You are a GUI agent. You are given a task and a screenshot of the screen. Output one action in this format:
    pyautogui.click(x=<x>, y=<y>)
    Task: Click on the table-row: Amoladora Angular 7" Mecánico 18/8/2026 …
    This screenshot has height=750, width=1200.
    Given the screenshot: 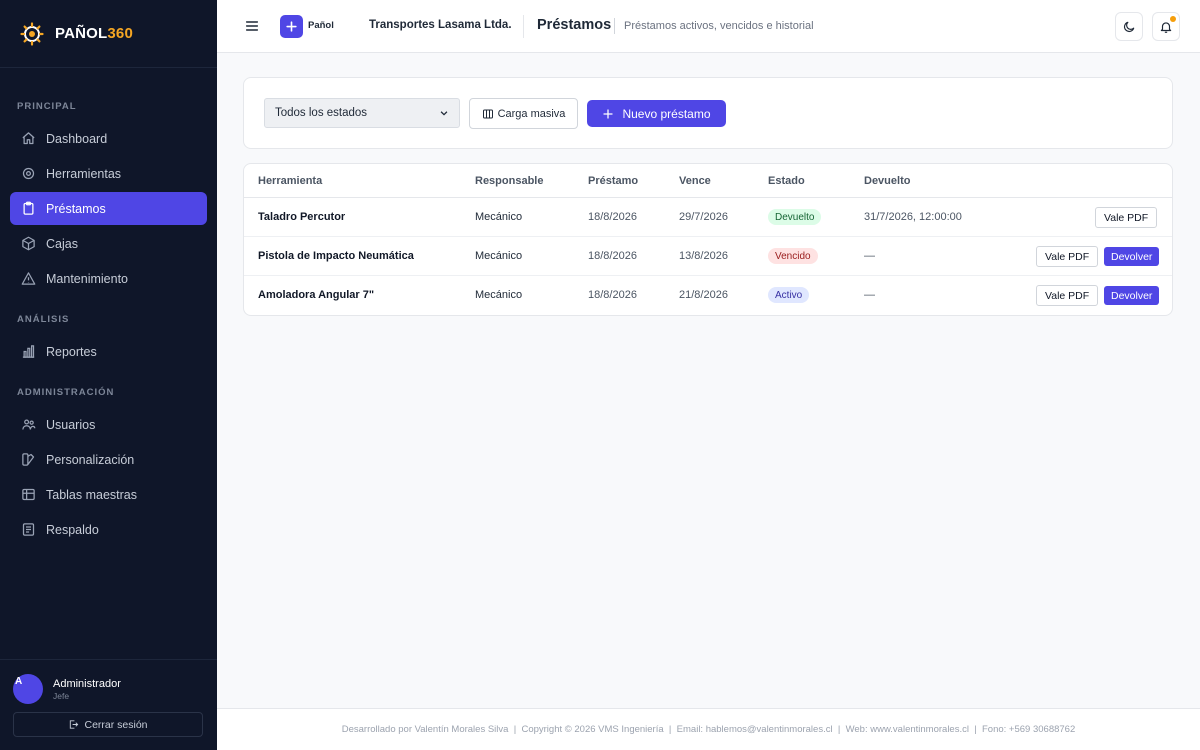 What is the action you would take?
    pyautogui.click(x=708, y=295)
    